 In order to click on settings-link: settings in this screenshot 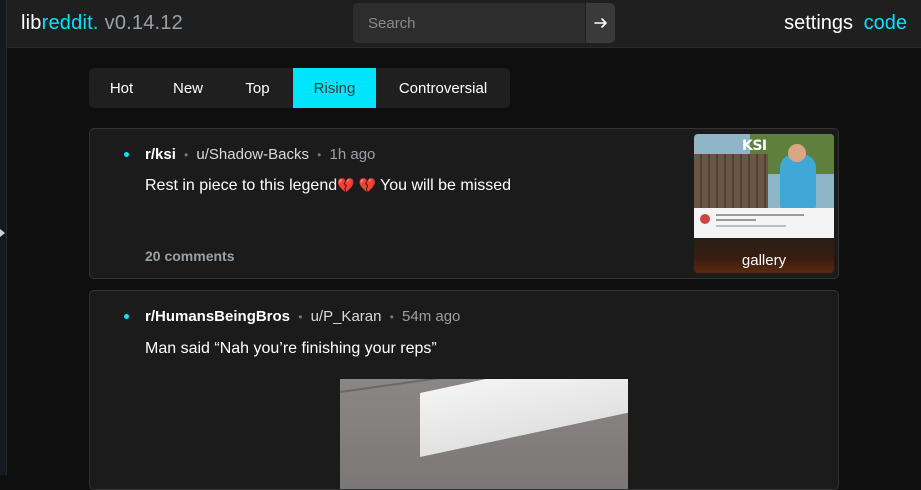, I will do `click(818, 23)`.